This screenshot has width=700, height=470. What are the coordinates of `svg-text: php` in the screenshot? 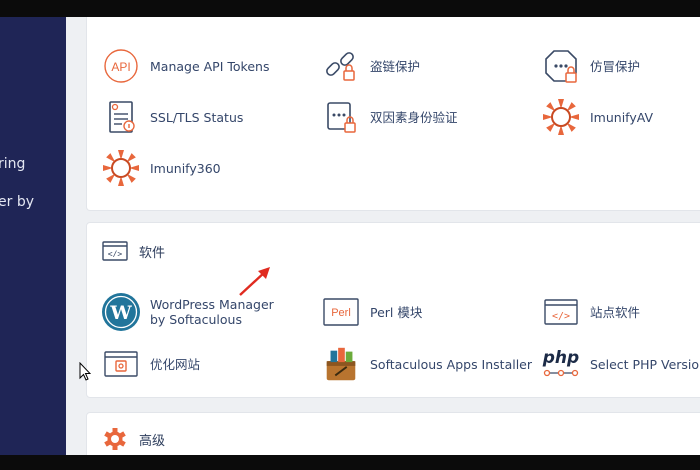 It's located at (560, 358).